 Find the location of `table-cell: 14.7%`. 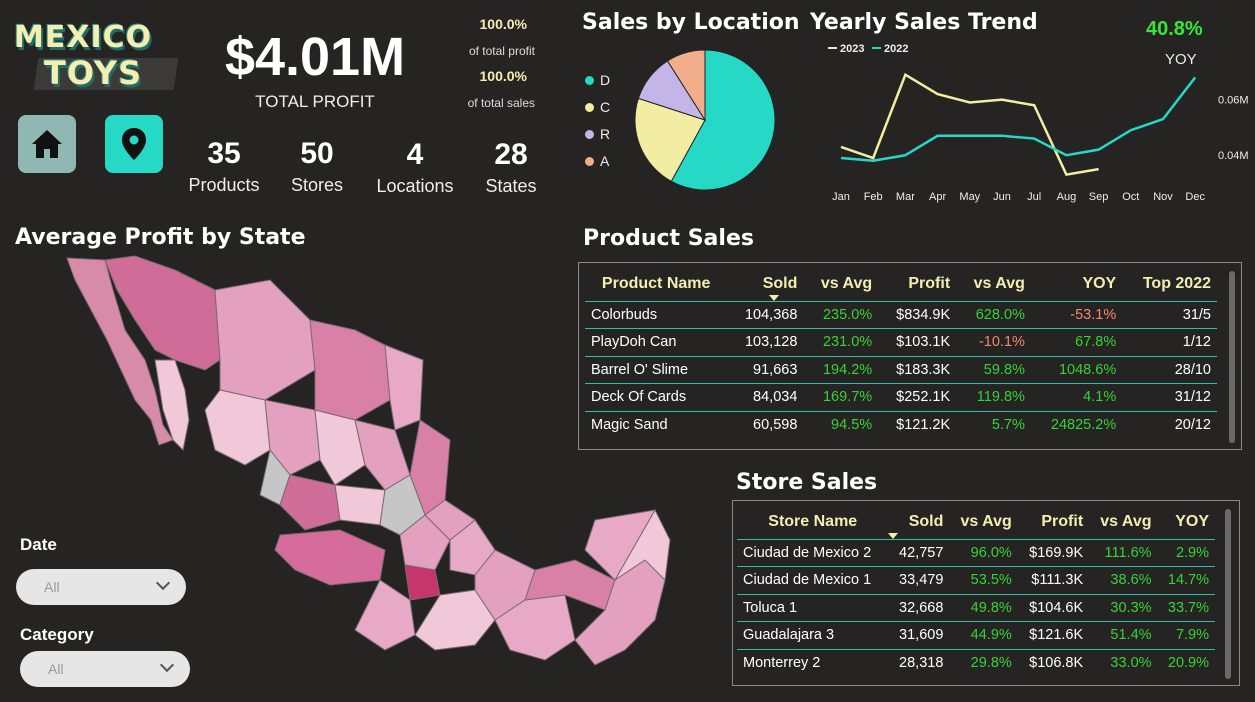

table-cell: 14.7% is located at coordinates (1186, 580).